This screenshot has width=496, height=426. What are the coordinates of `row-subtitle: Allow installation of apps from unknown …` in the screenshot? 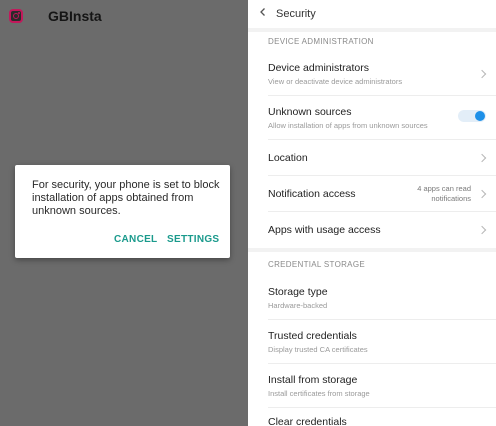 It's located at (348, 125).